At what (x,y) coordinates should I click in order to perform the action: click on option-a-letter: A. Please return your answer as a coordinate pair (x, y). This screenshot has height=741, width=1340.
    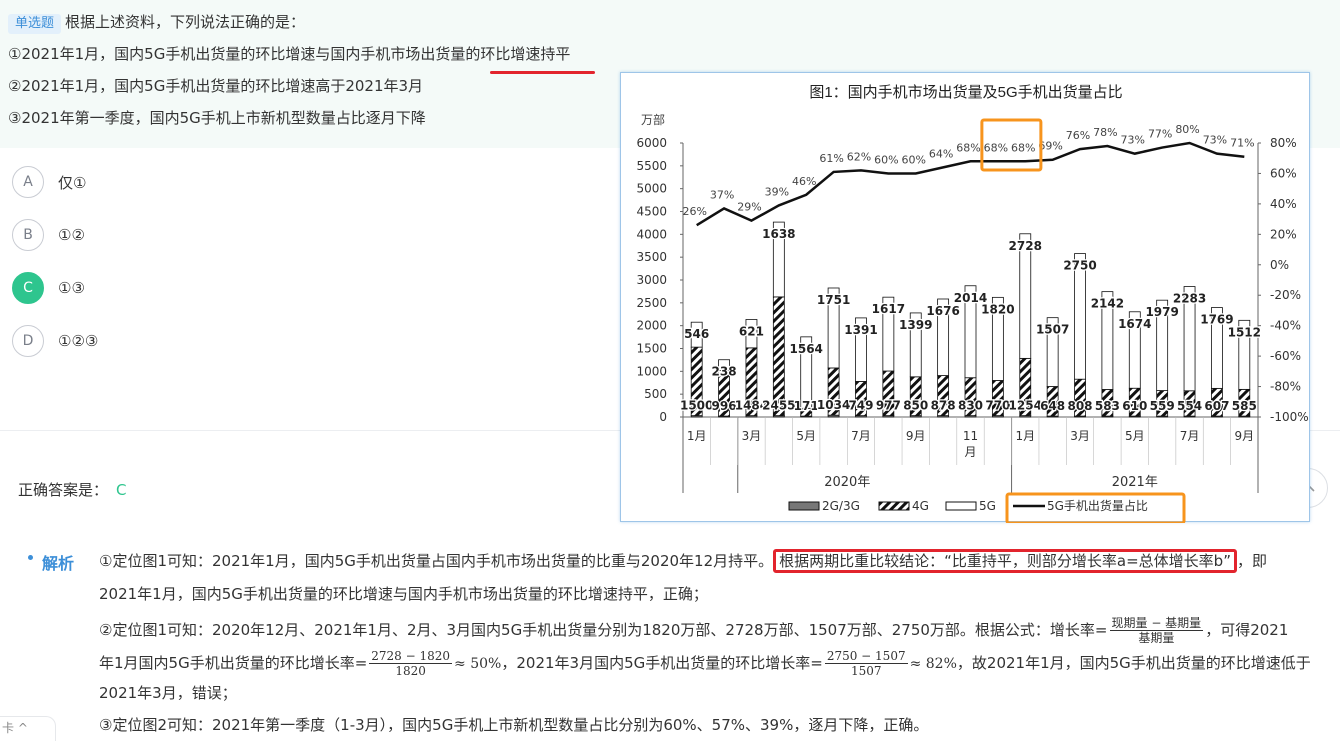
    Looking at the image, I should click on (28, 182).